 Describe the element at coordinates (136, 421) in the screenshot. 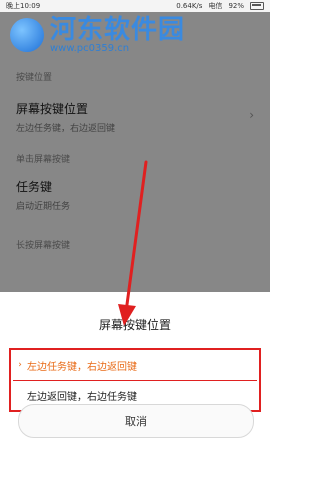

I see `cancel-button: 取消` at that location.